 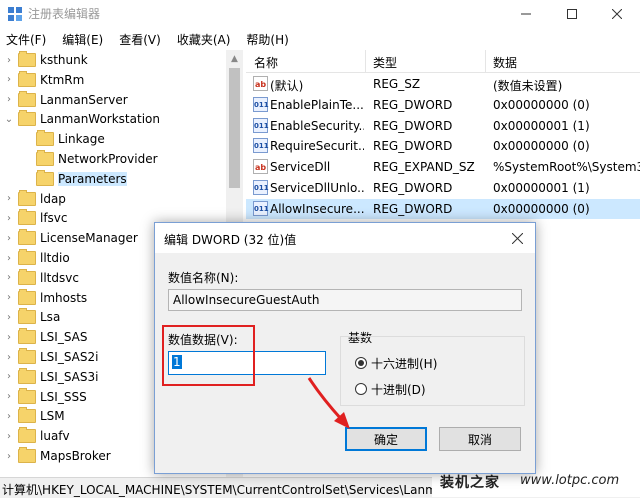 What do you see at coordinates (54, 218) in the screenshot?
I see `tree-item-label: lfsvc` at bounding box center [54, 218].